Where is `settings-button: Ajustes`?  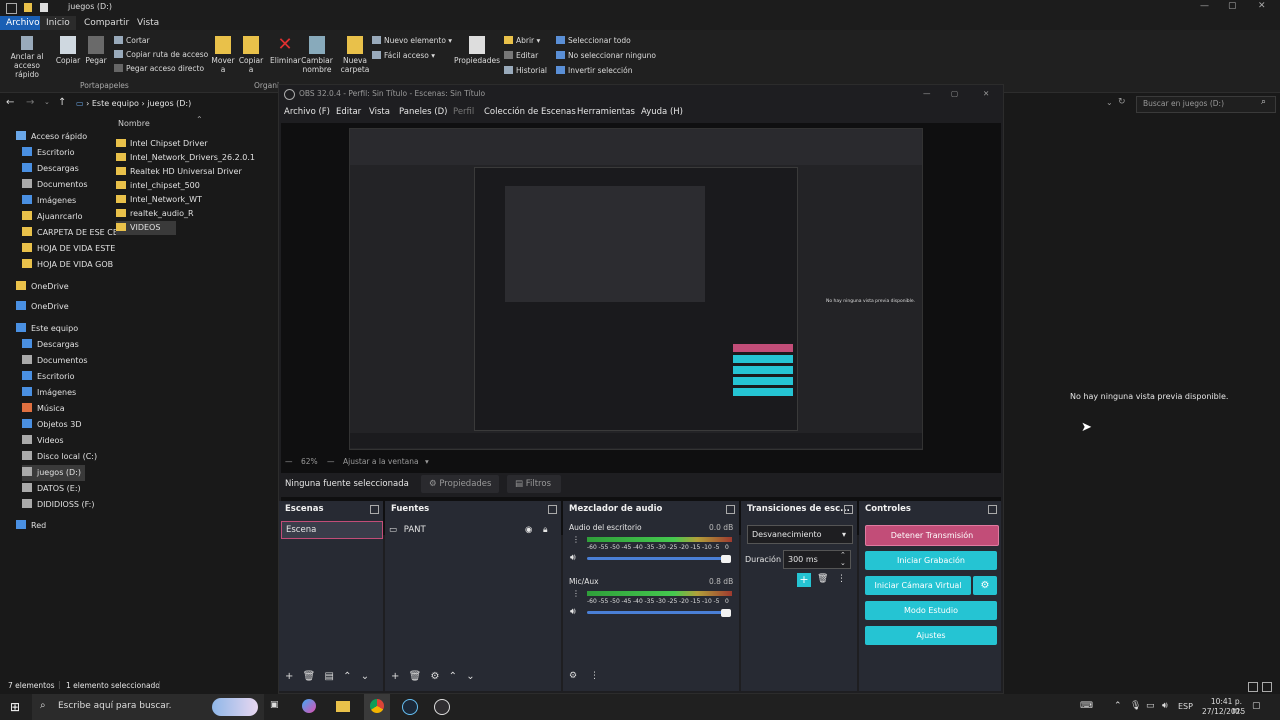 settings-button: Ajustes is located at coordinates (931, 635).